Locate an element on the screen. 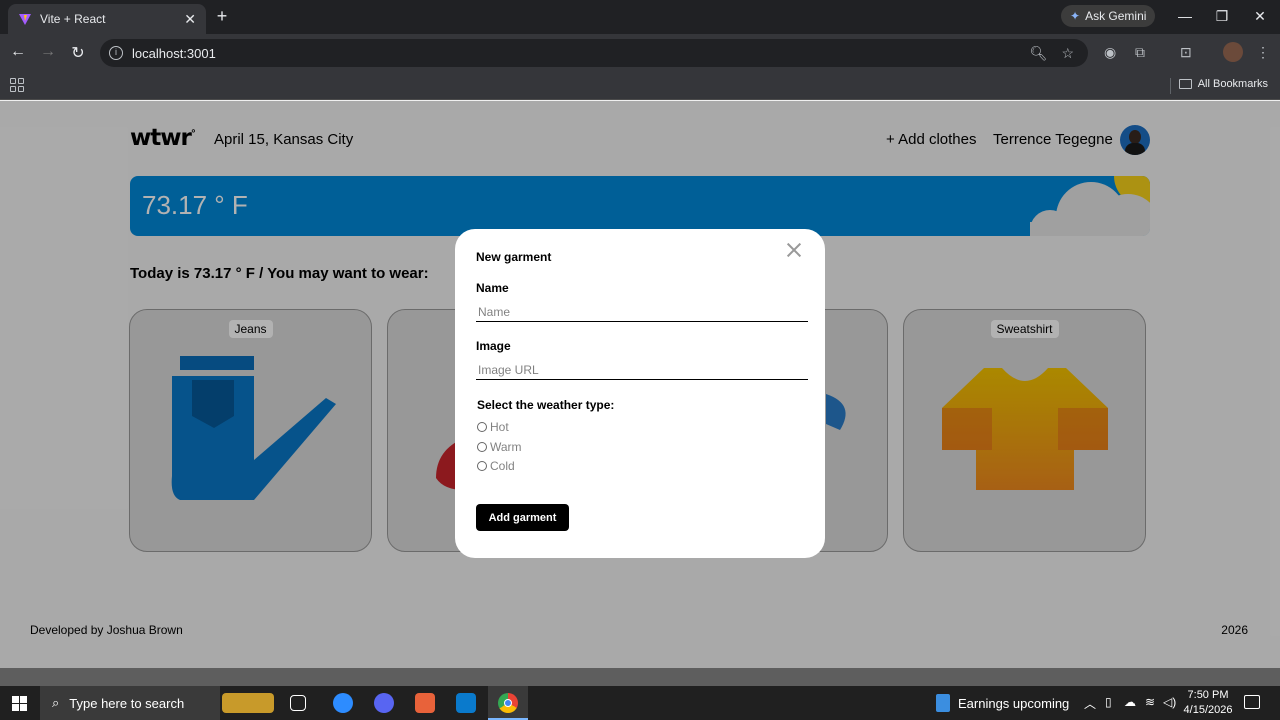 The image size is (1280, 720). ask-gemini-button: ✦ Ask Gemini is located at coordinates (1108, 16).